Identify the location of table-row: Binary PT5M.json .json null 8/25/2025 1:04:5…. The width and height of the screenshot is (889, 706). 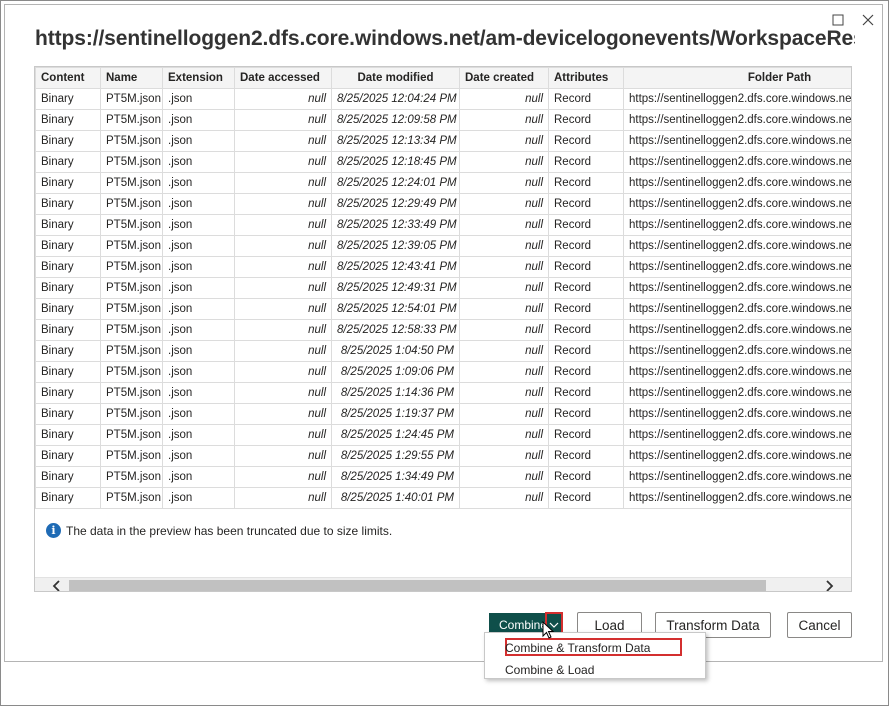
(443, 351).